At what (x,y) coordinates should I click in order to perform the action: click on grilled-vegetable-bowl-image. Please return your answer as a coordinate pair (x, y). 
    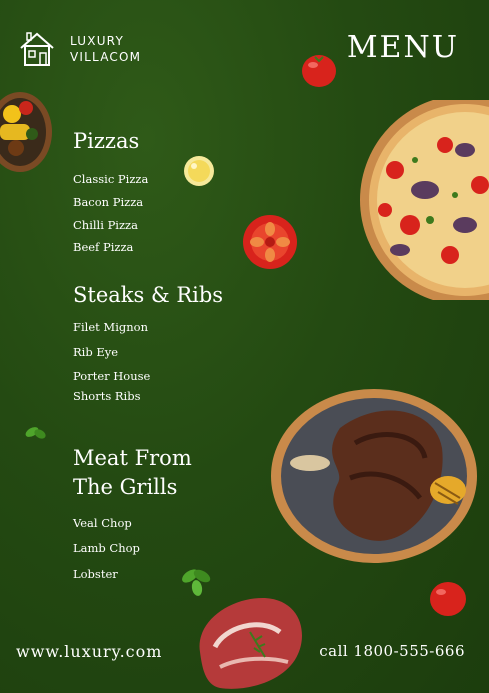
    Looking at the image, I should click on (26, 132).